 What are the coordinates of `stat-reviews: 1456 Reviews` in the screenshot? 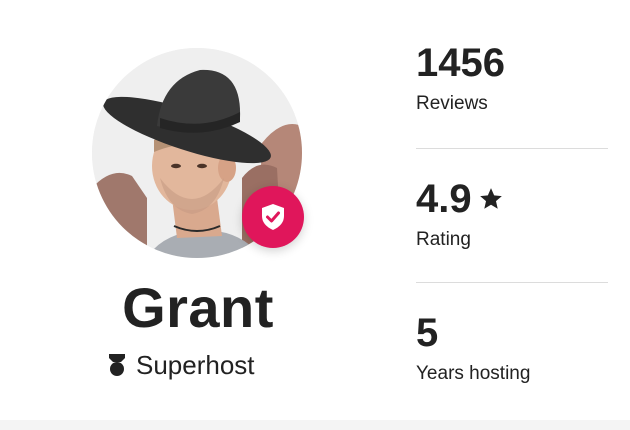 It's located at (512, 78).